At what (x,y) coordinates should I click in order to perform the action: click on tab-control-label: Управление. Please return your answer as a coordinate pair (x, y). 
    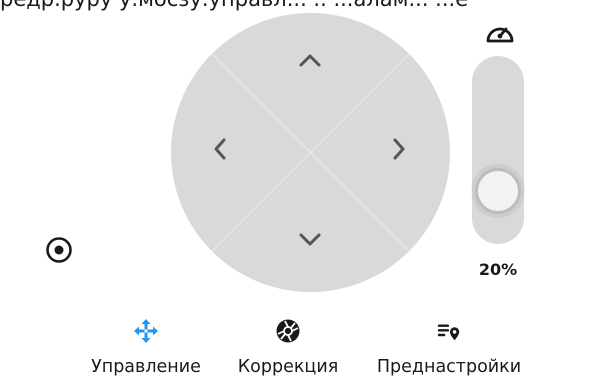
    Looking at the image, I should click on (146, 367).